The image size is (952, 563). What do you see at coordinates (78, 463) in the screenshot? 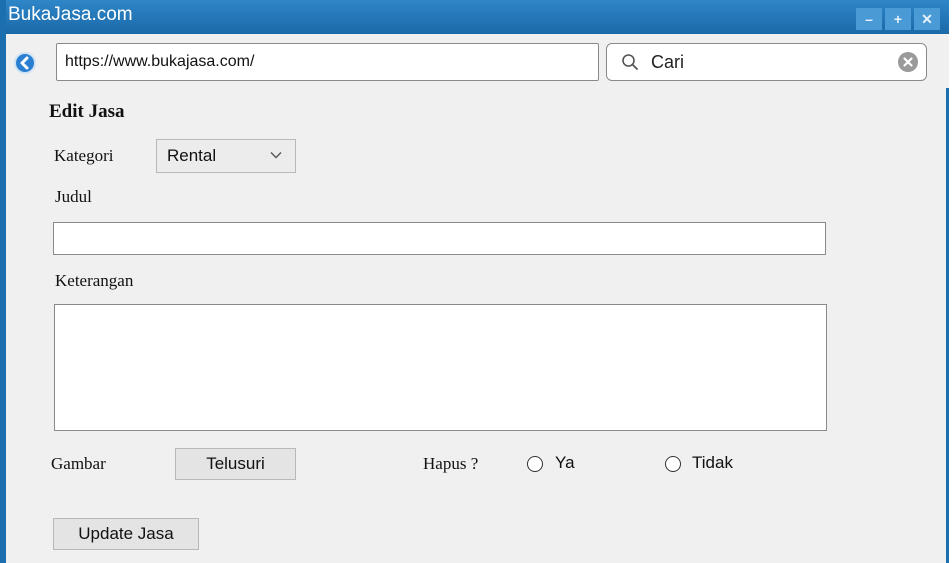
I see `gambar-label: Gambar` at bounding box center [78, 463].